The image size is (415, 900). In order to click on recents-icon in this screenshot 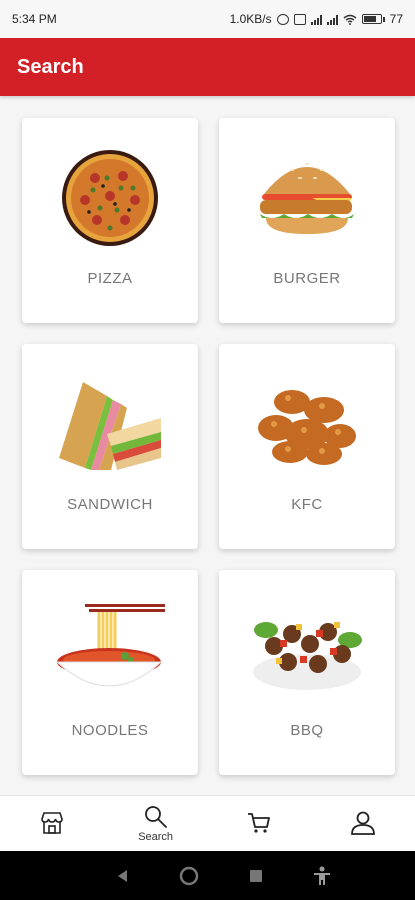, I will do `click(255, 875)`.